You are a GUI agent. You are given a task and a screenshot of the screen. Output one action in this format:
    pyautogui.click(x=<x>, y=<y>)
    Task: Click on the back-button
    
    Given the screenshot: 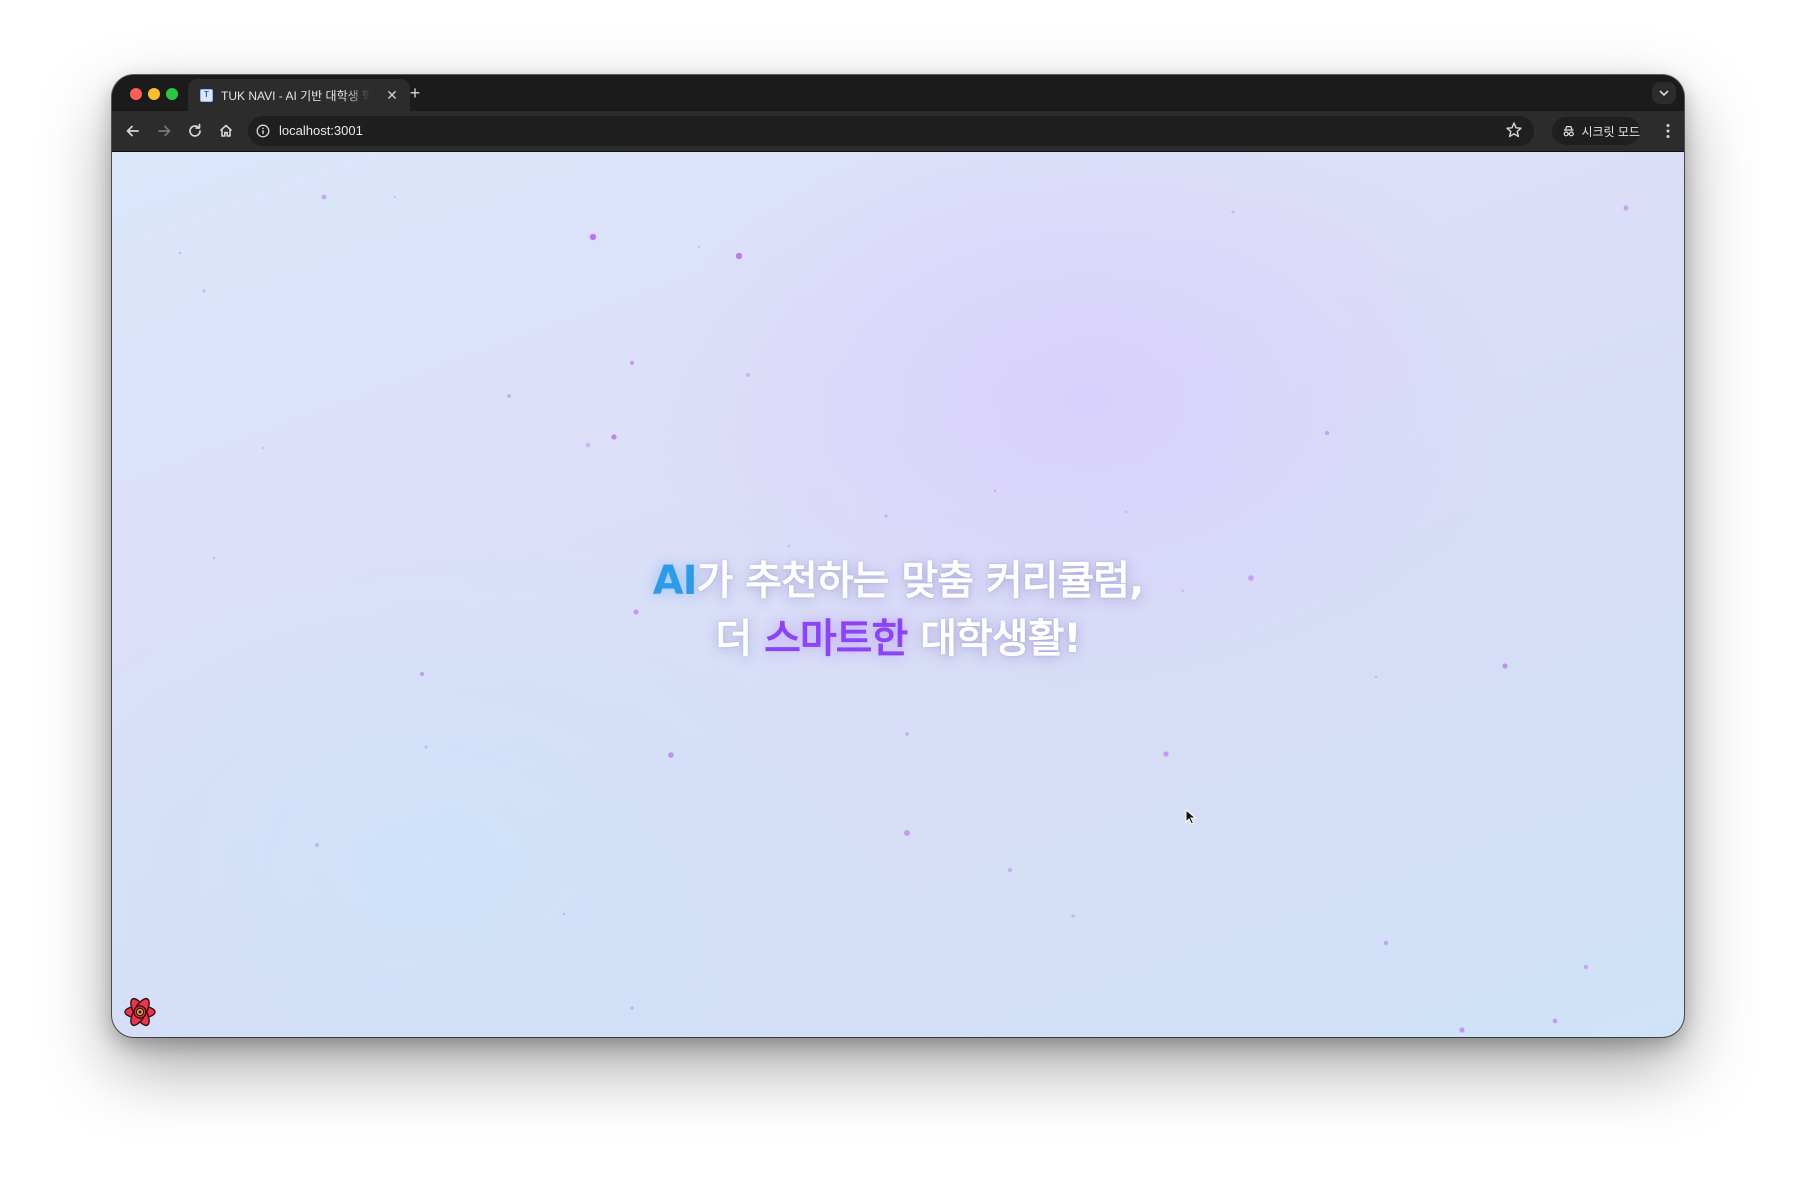 What is the action you would take?
    pyautogui.click(x=133, y=131)
    